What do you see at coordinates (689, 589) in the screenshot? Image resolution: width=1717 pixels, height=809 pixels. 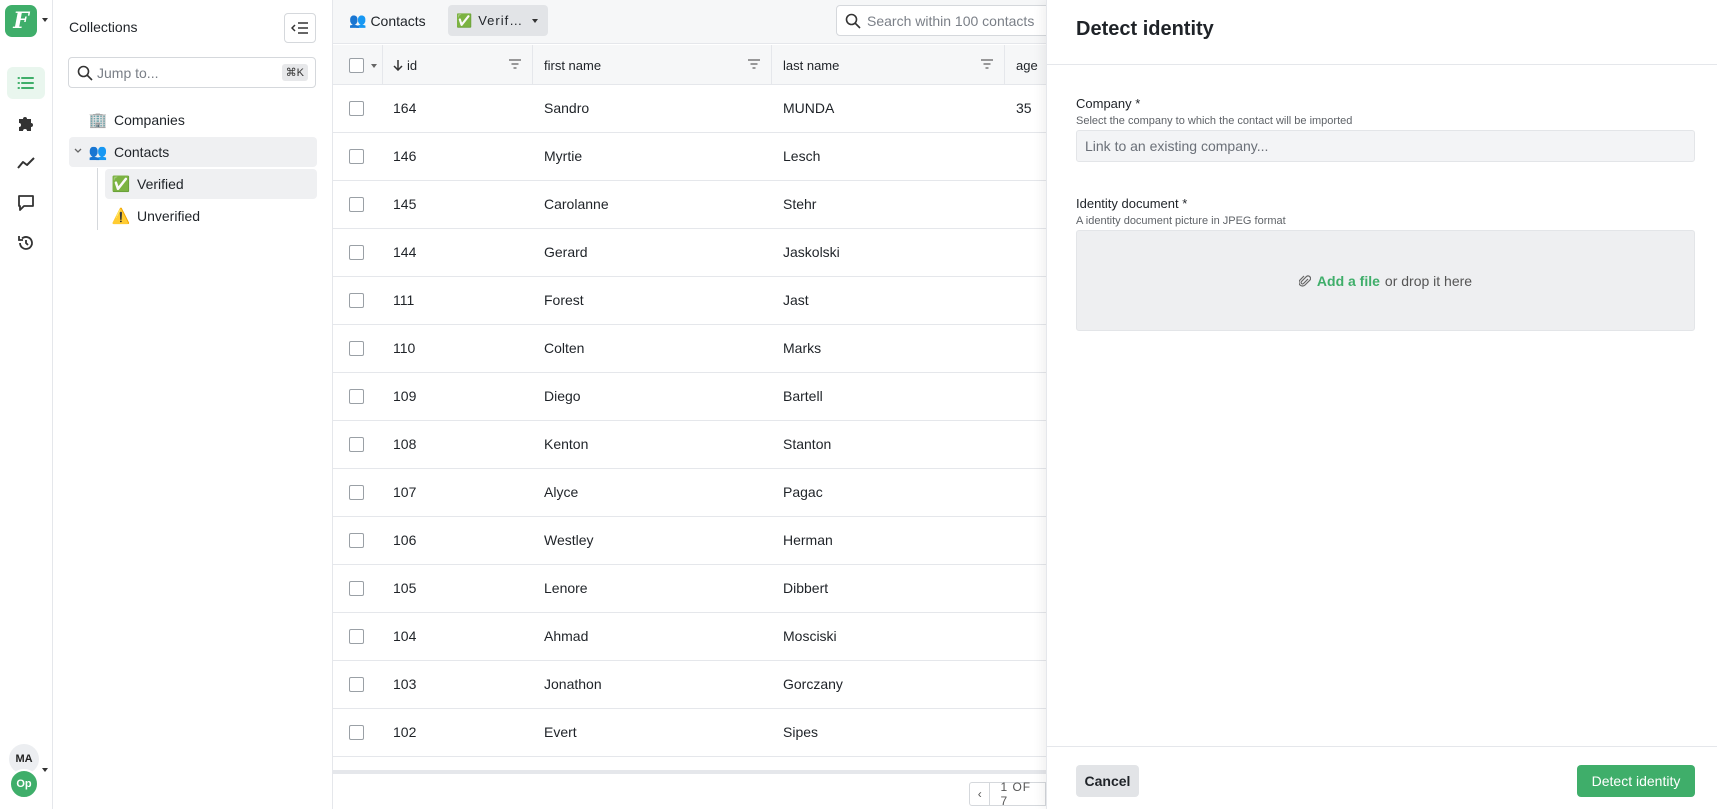 I see `table-row: 105 Lenore Dibbert` at bounding box center [689, 589].